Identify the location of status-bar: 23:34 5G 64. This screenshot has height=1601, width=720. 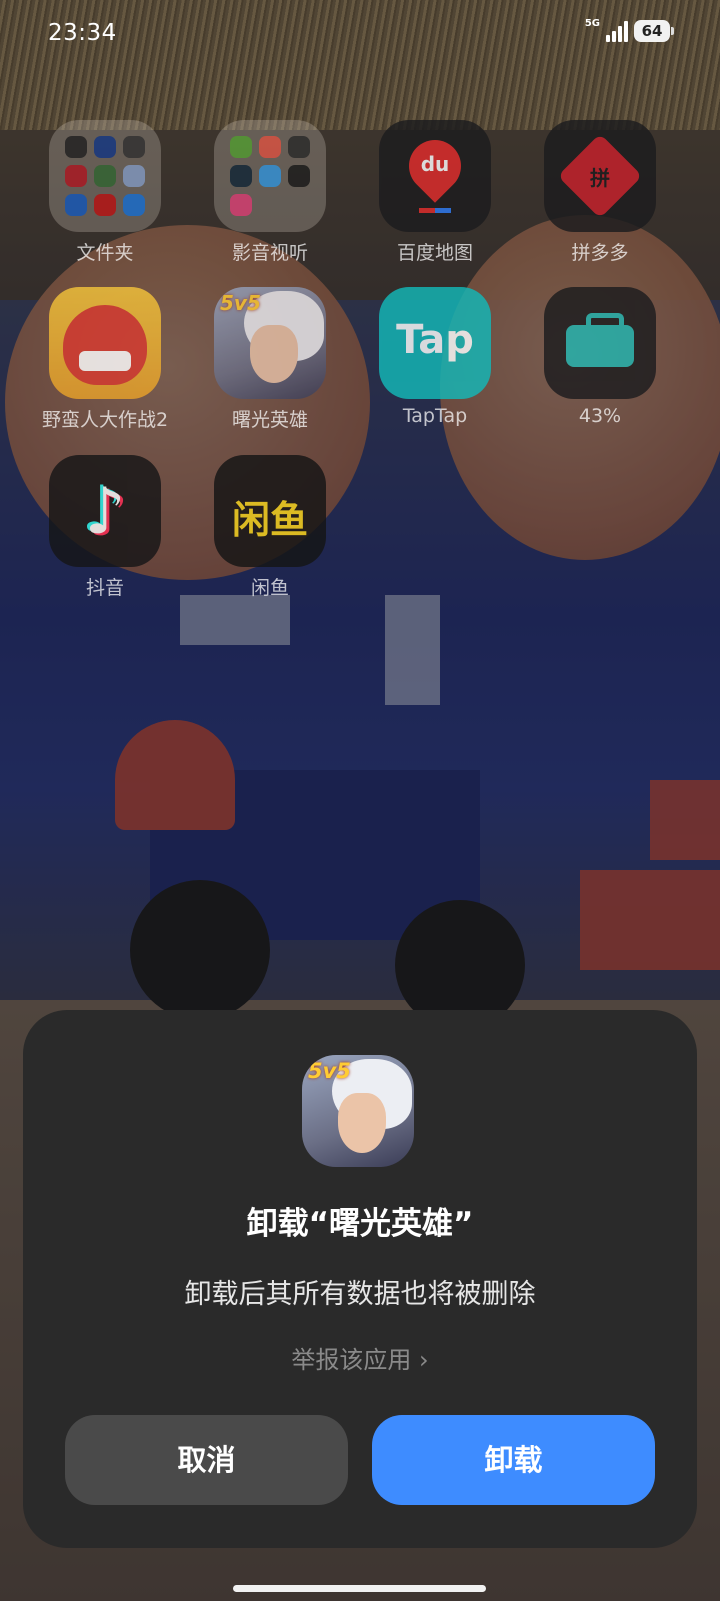
(360, 35).